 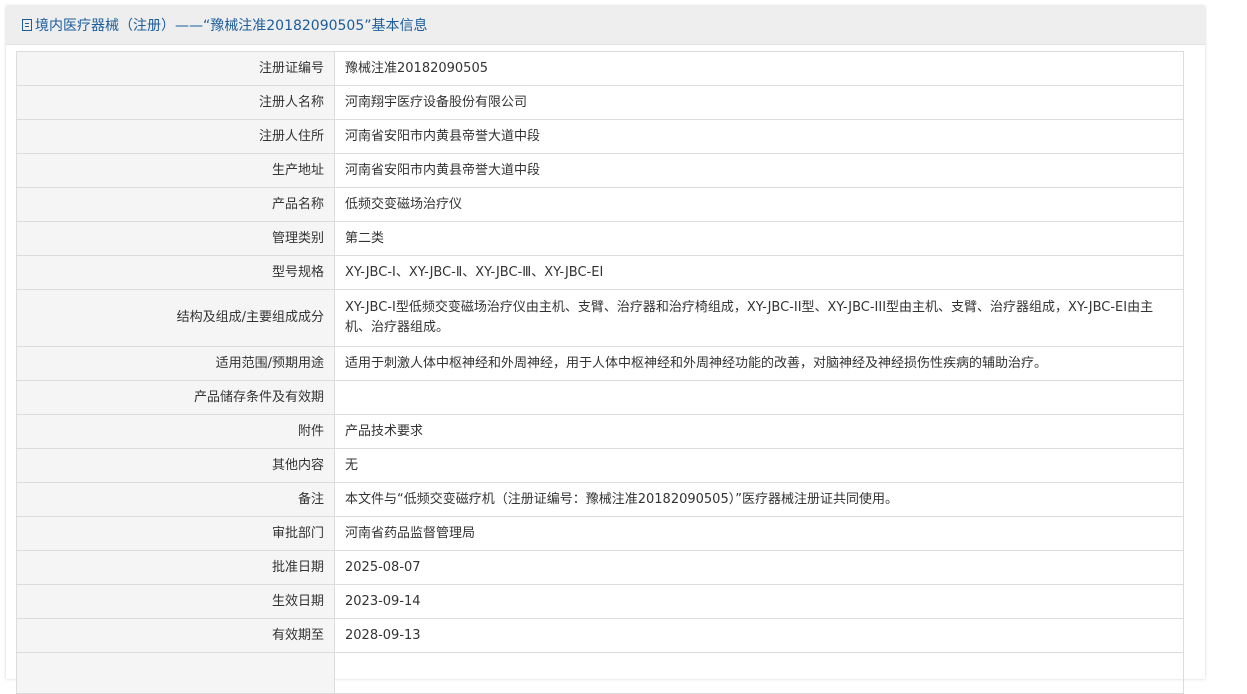 I want to click on row-value-registrant-address: 河南省安阳市内黄县帝誉大道中段, so click(x=759, y=136).